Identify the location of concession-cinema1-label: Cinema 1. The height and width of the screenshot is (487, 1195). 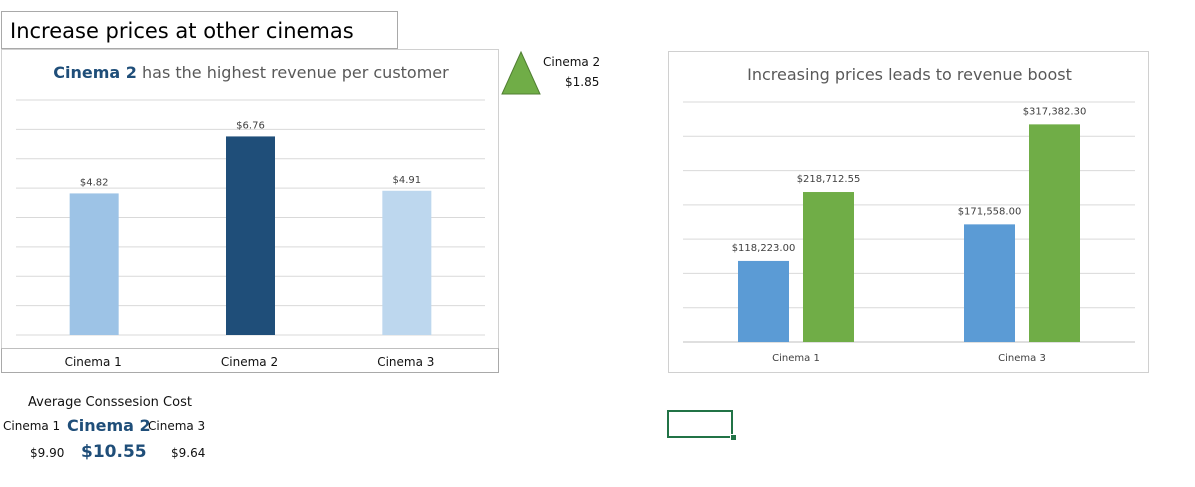
(32, 426).